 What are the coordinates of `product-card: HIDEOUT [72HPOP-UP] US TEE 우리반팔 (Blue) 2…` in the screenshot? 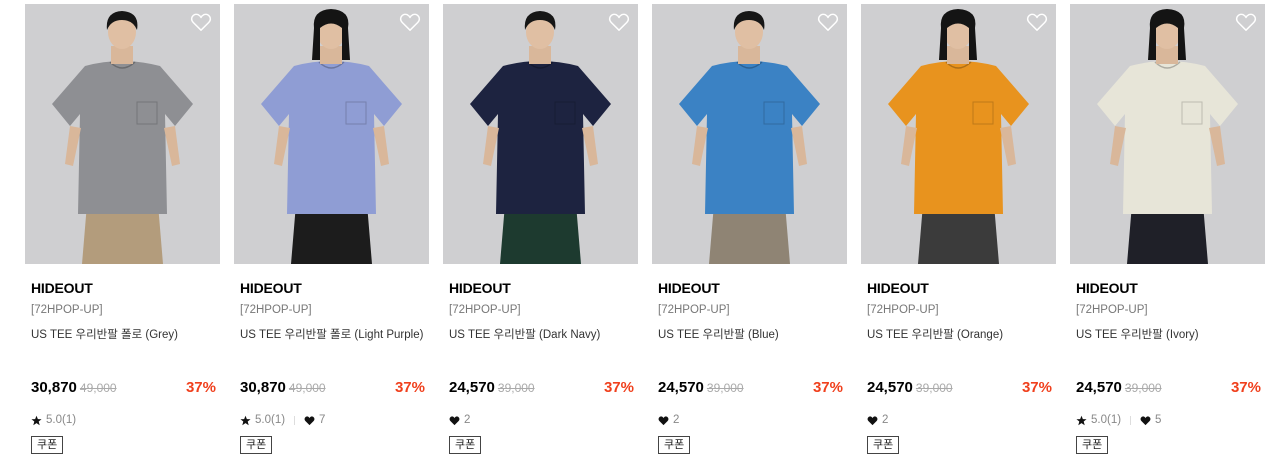 It's located at (749, 234).